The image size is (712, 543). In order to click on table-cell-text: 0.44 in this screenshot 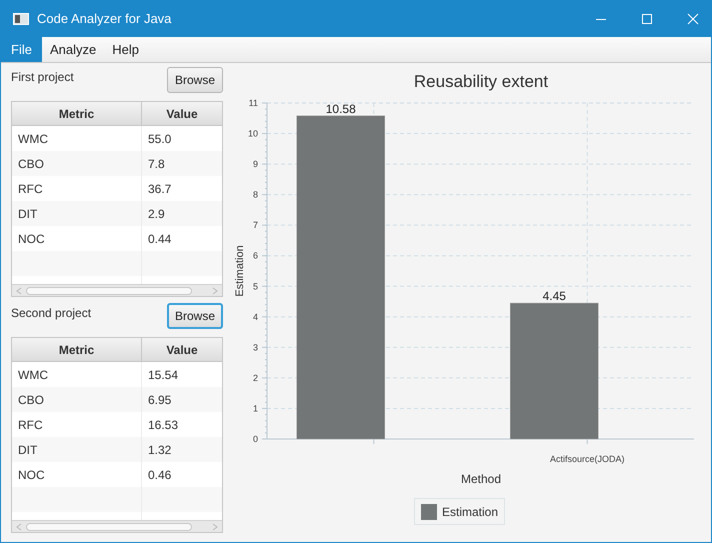, I will do `click(159, 239)`.